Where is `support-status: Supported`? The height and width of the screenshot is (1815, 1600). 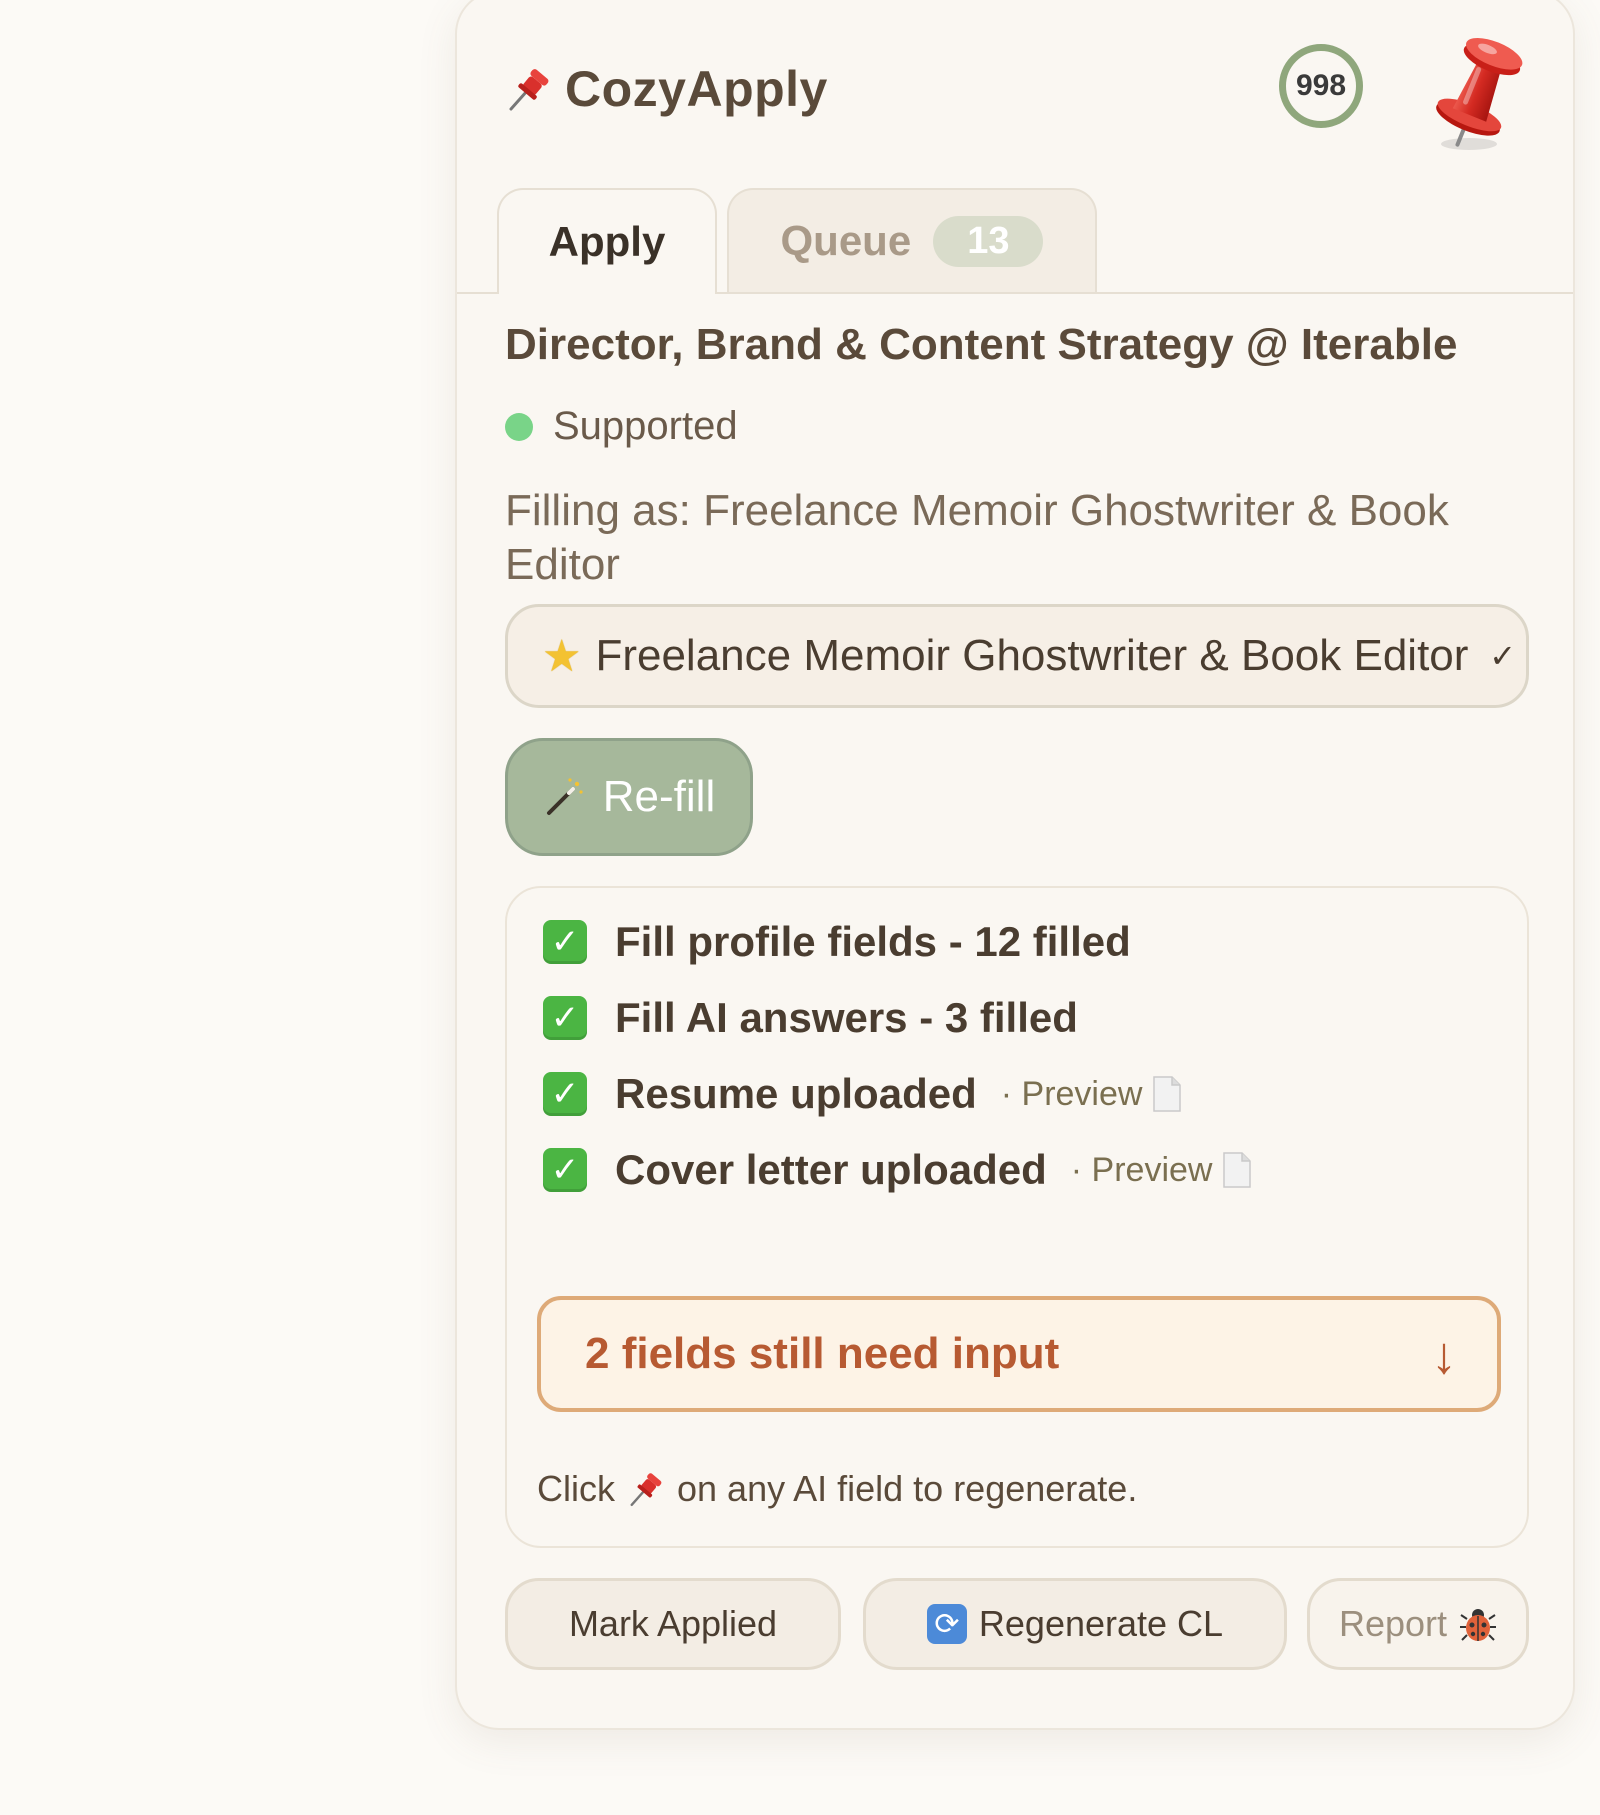 support-status: Supported is located at coordinates (621, 426).